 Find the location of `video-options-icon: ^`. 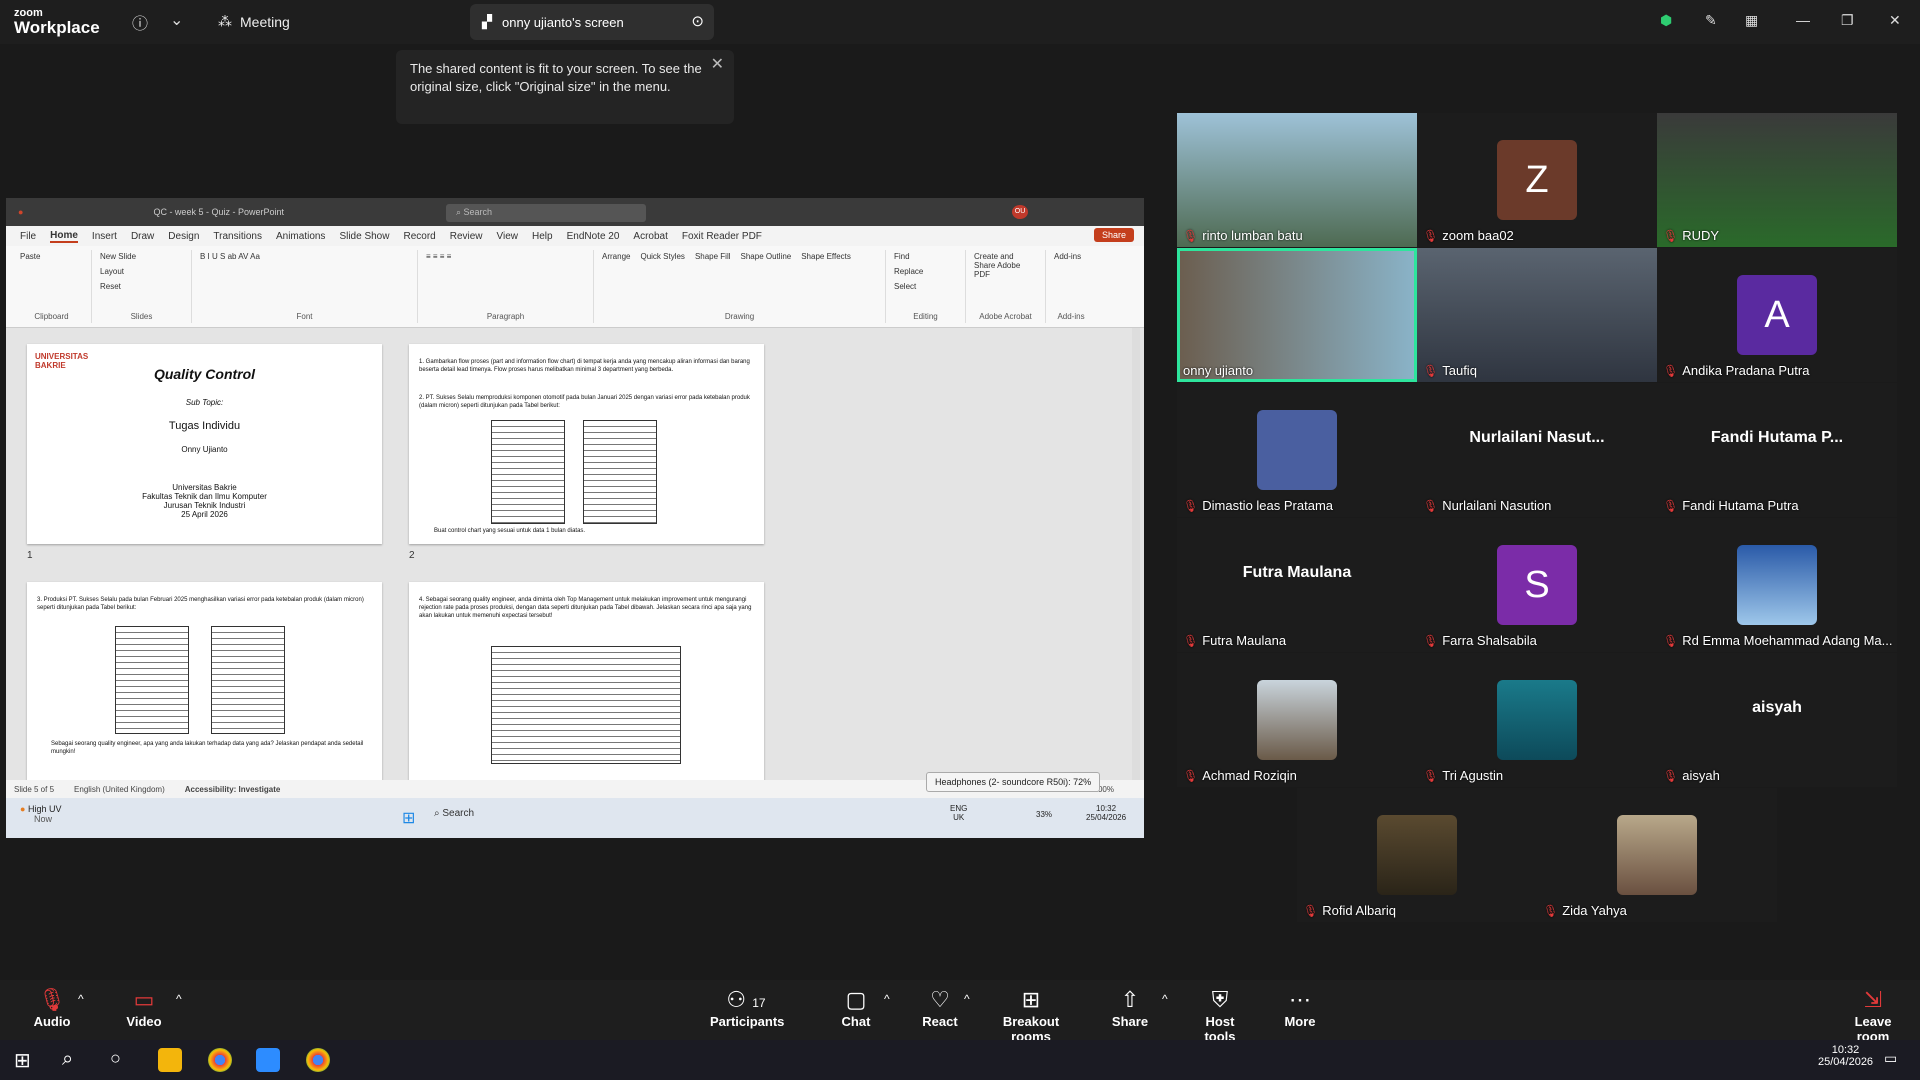

video-options-icon: ^ is located at coordinates (179, 999).